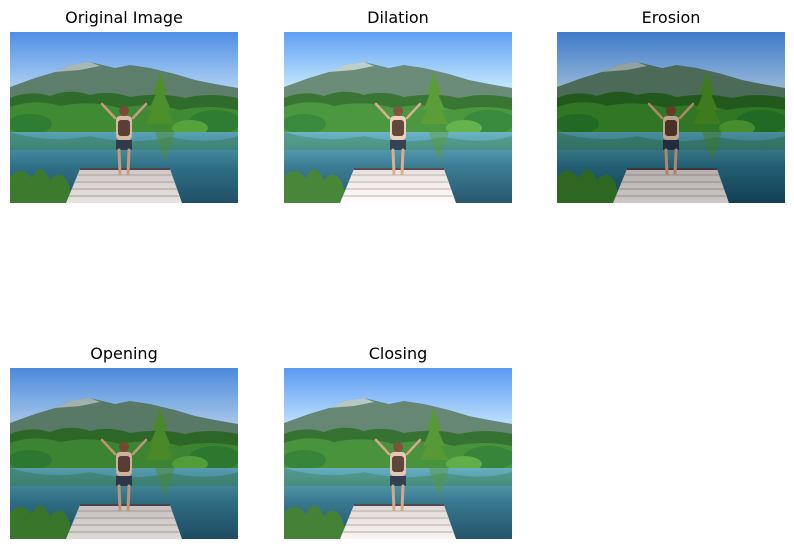  I want to click on panel-title-erosion: Erosion, so click(671, 17).